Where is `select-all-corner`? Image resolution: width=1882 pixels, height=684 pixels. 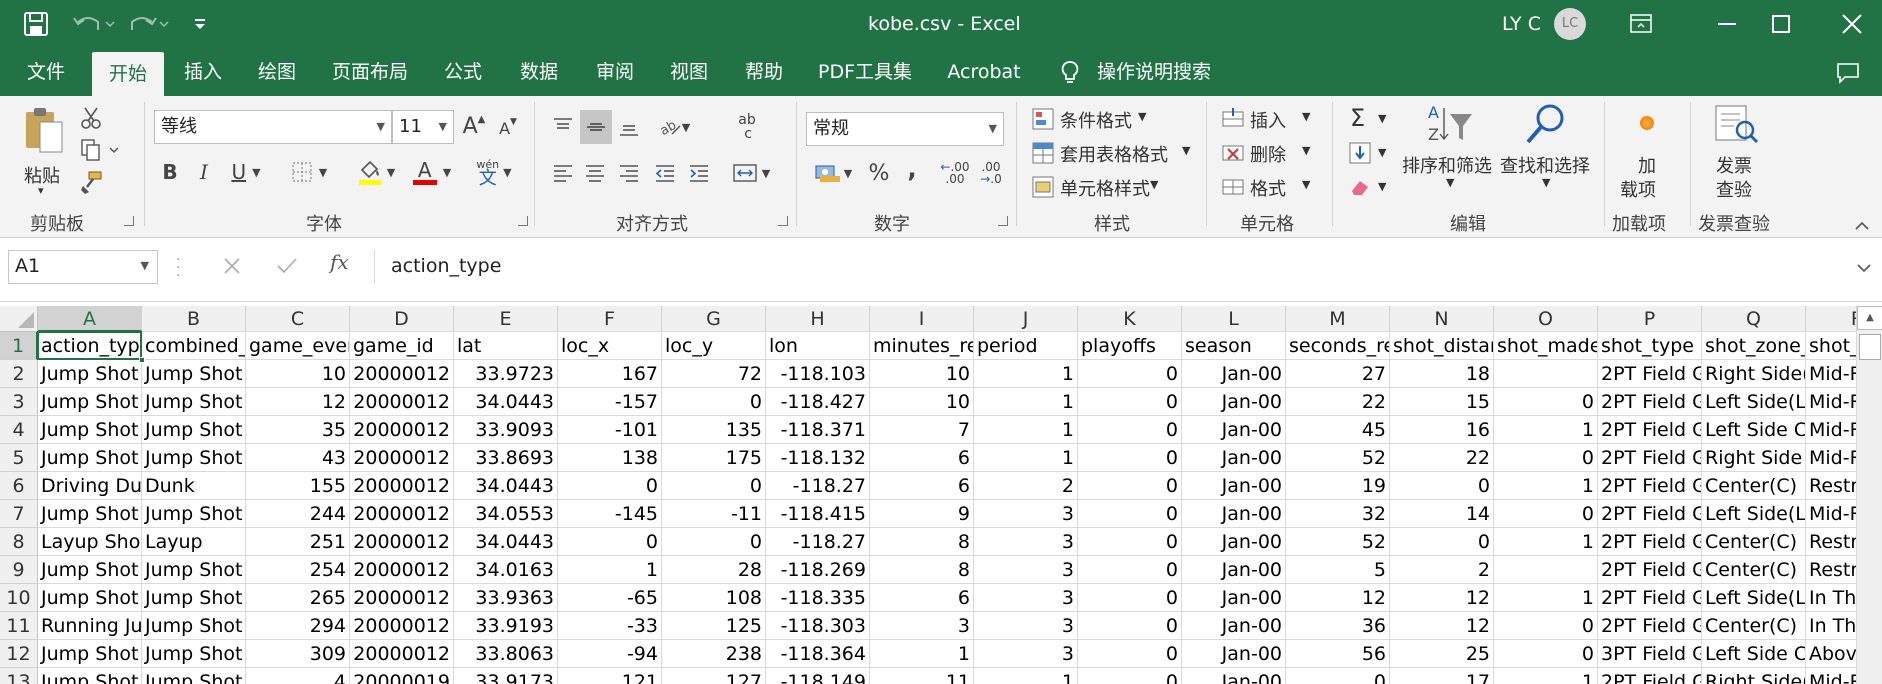
select-all-corner is located at coordinates (19, 319).